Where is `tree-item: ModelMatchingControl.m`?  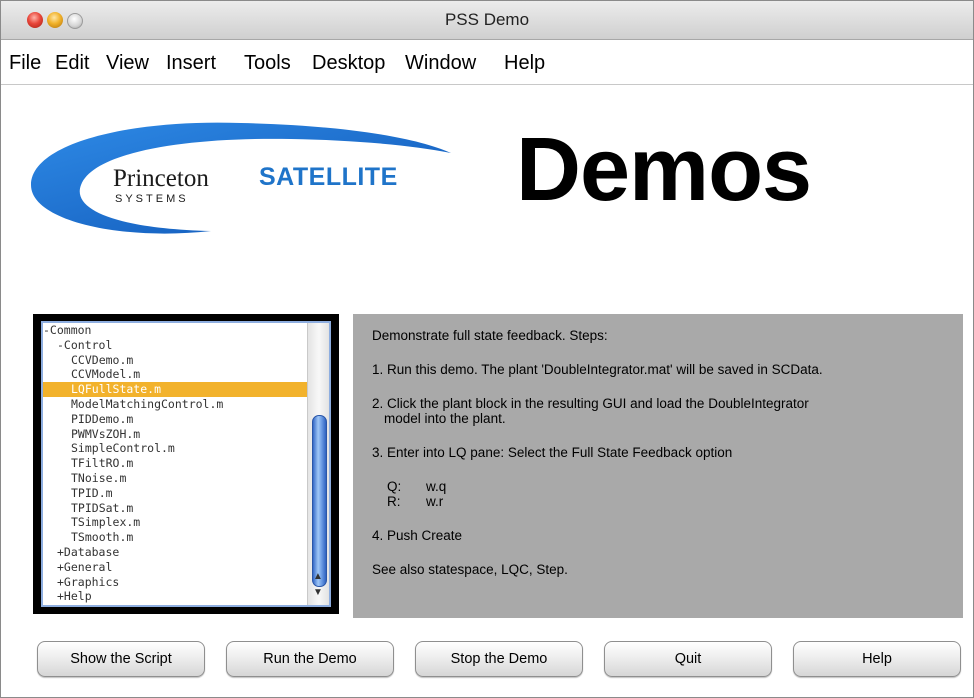 tree-item: ModelMatchingControl.m is located at coordinates (186, 404).